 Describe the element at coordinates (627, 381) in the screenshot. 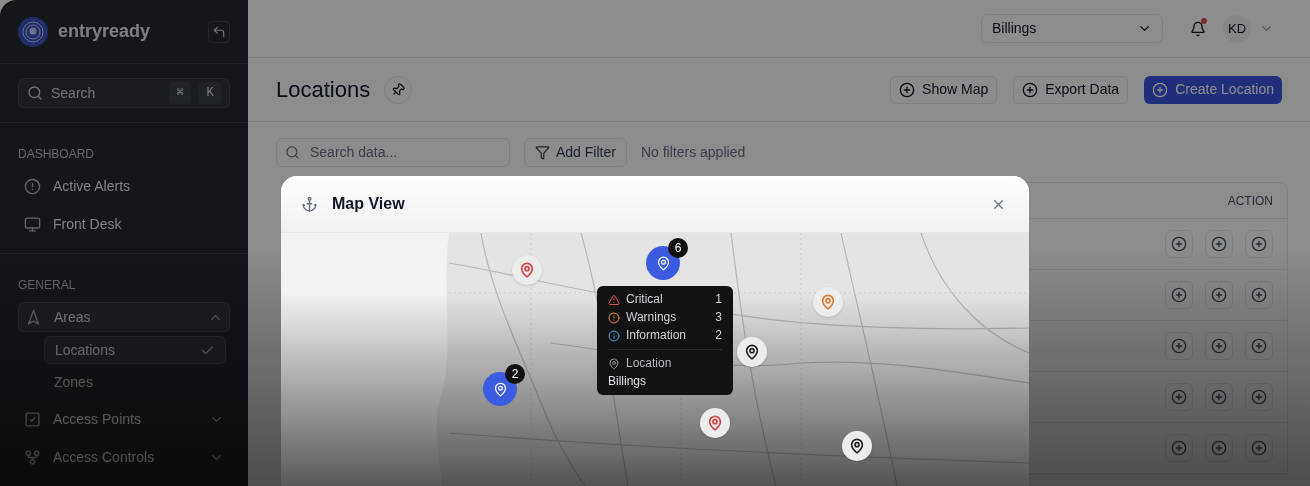

I see `tooltip-value: Billings` at that location.